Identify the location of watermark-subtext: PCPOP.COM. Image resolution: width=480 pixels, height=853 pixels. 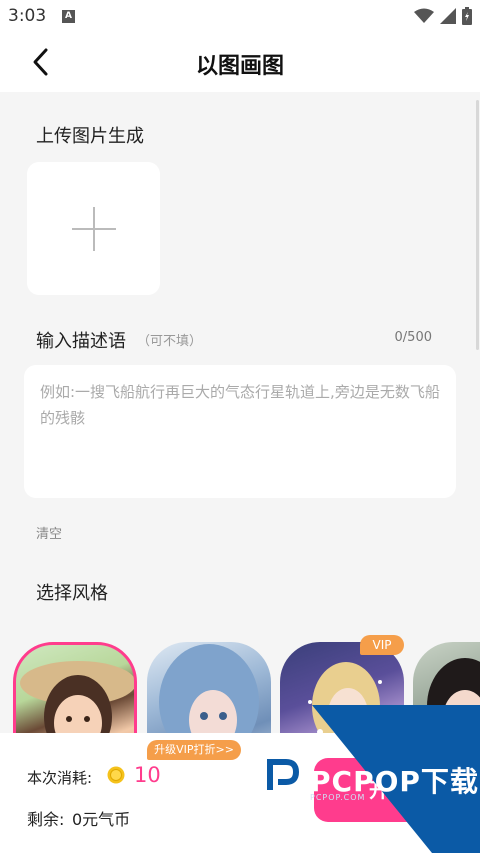
(338, 797).